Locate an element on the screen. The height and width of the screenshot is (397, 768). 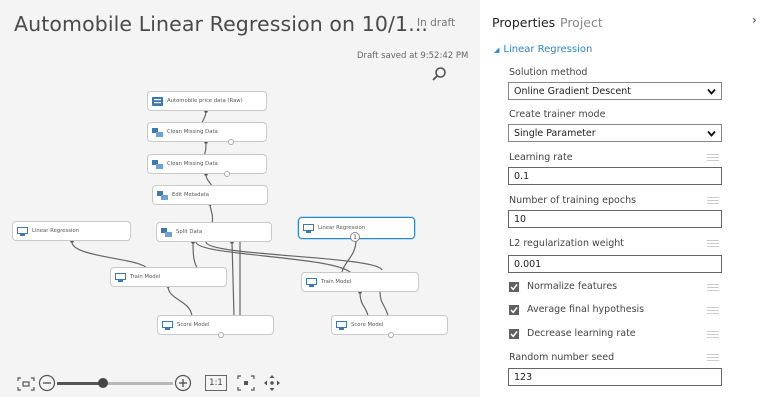
collapse-triangle-icon: ◢ is located at coordinates (497, 49).